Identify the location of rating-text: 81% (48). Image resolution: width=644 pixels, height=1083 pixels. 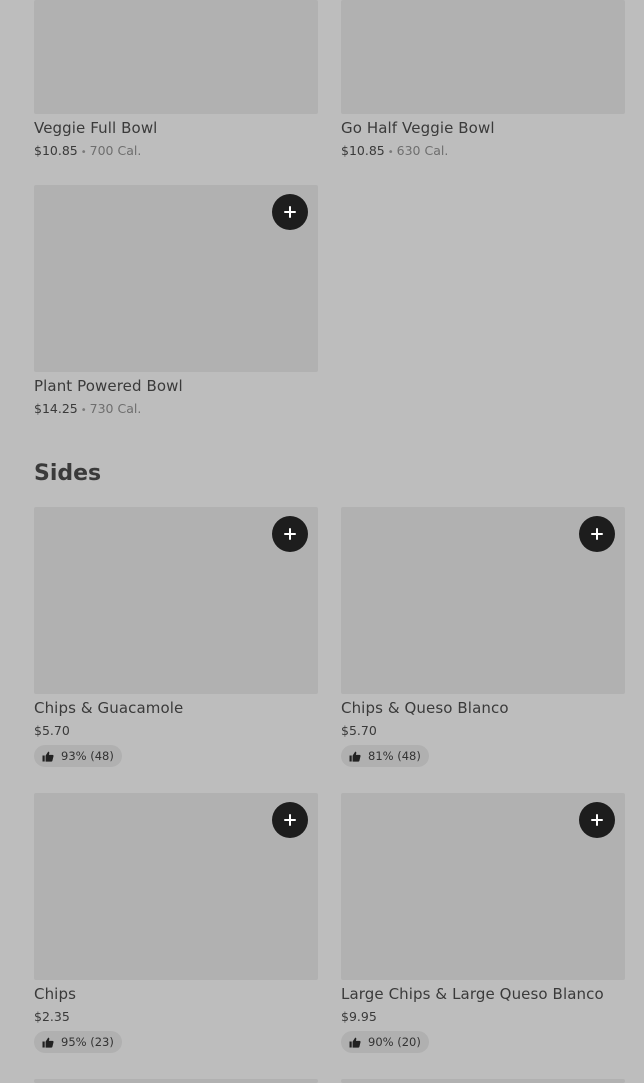
(394, 756).